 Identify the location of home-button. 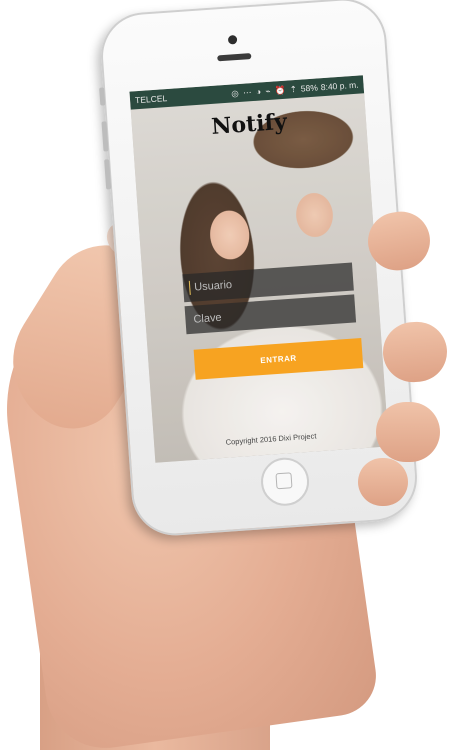
(285, 482).